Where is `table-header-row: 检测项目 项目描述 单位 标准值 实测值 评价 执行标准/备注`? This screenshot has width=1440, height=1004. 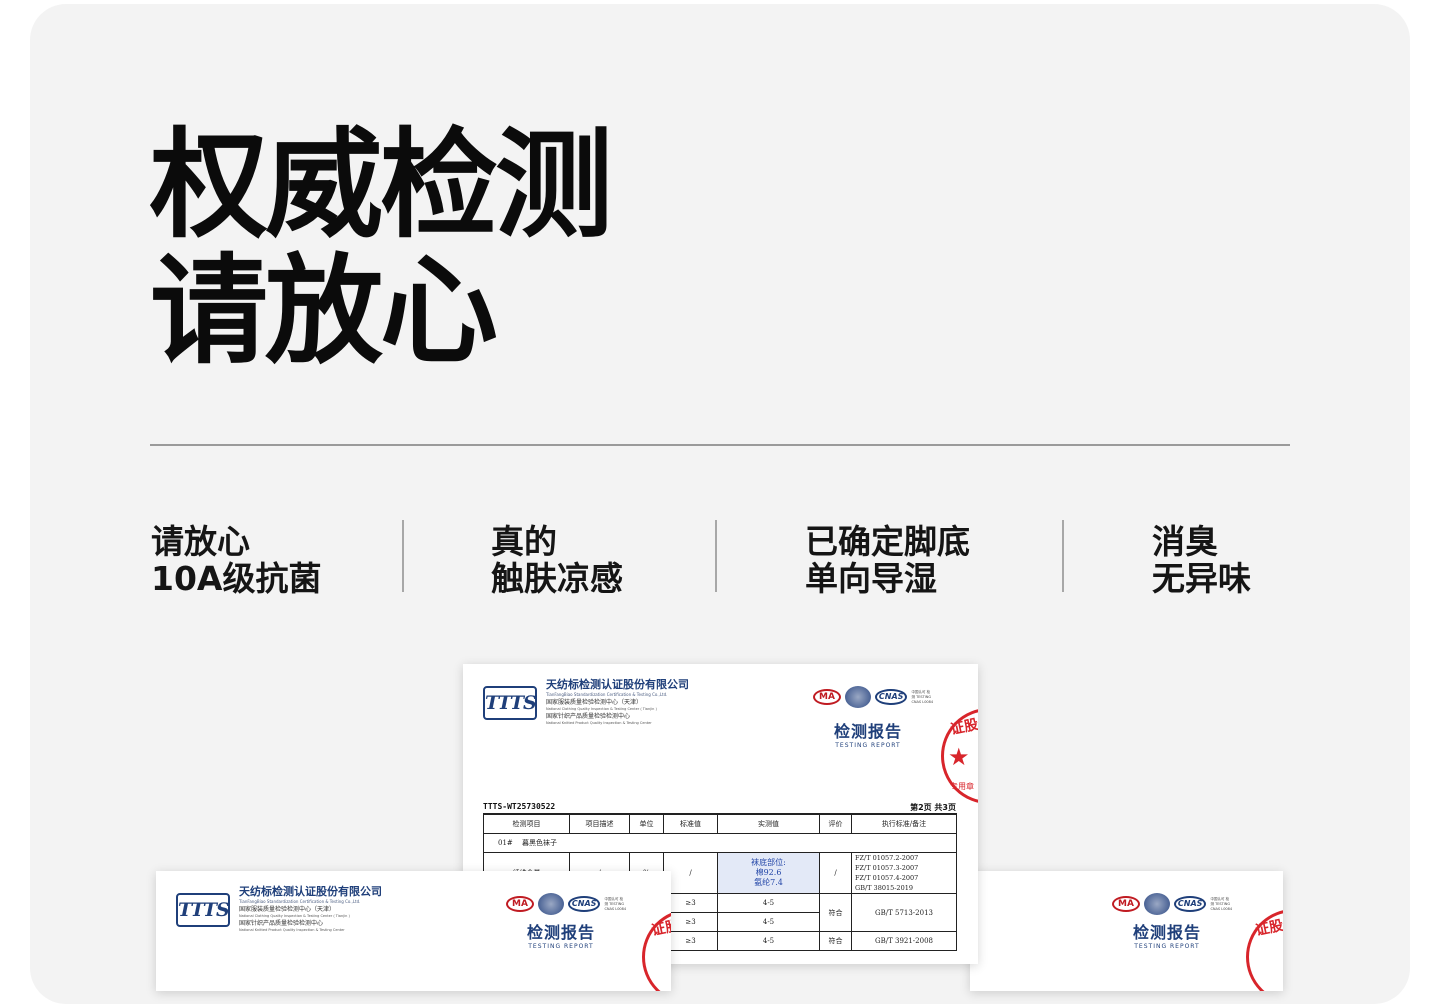
table-header-row: 检测项目 项目描述 单位 标准值 实测值 评价 执行标准/备注 is located at coordinates (720, 823).